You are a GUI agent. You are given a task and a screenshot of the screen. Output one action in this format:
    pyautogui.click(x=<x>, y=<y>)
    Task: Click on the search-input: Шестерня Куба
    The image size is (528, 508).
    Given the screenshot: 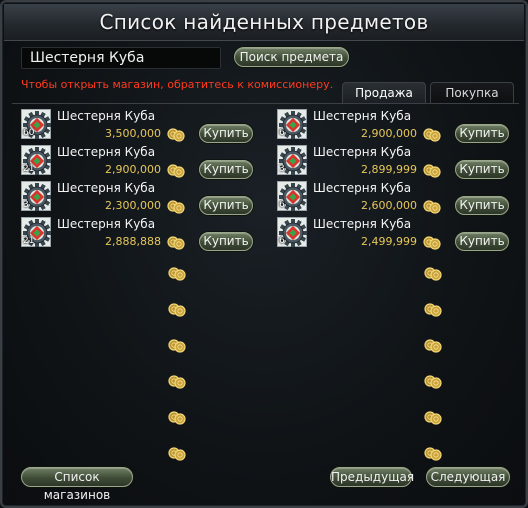 What is the action you would take?
    pyautogui.click(x=121, y=58)
    